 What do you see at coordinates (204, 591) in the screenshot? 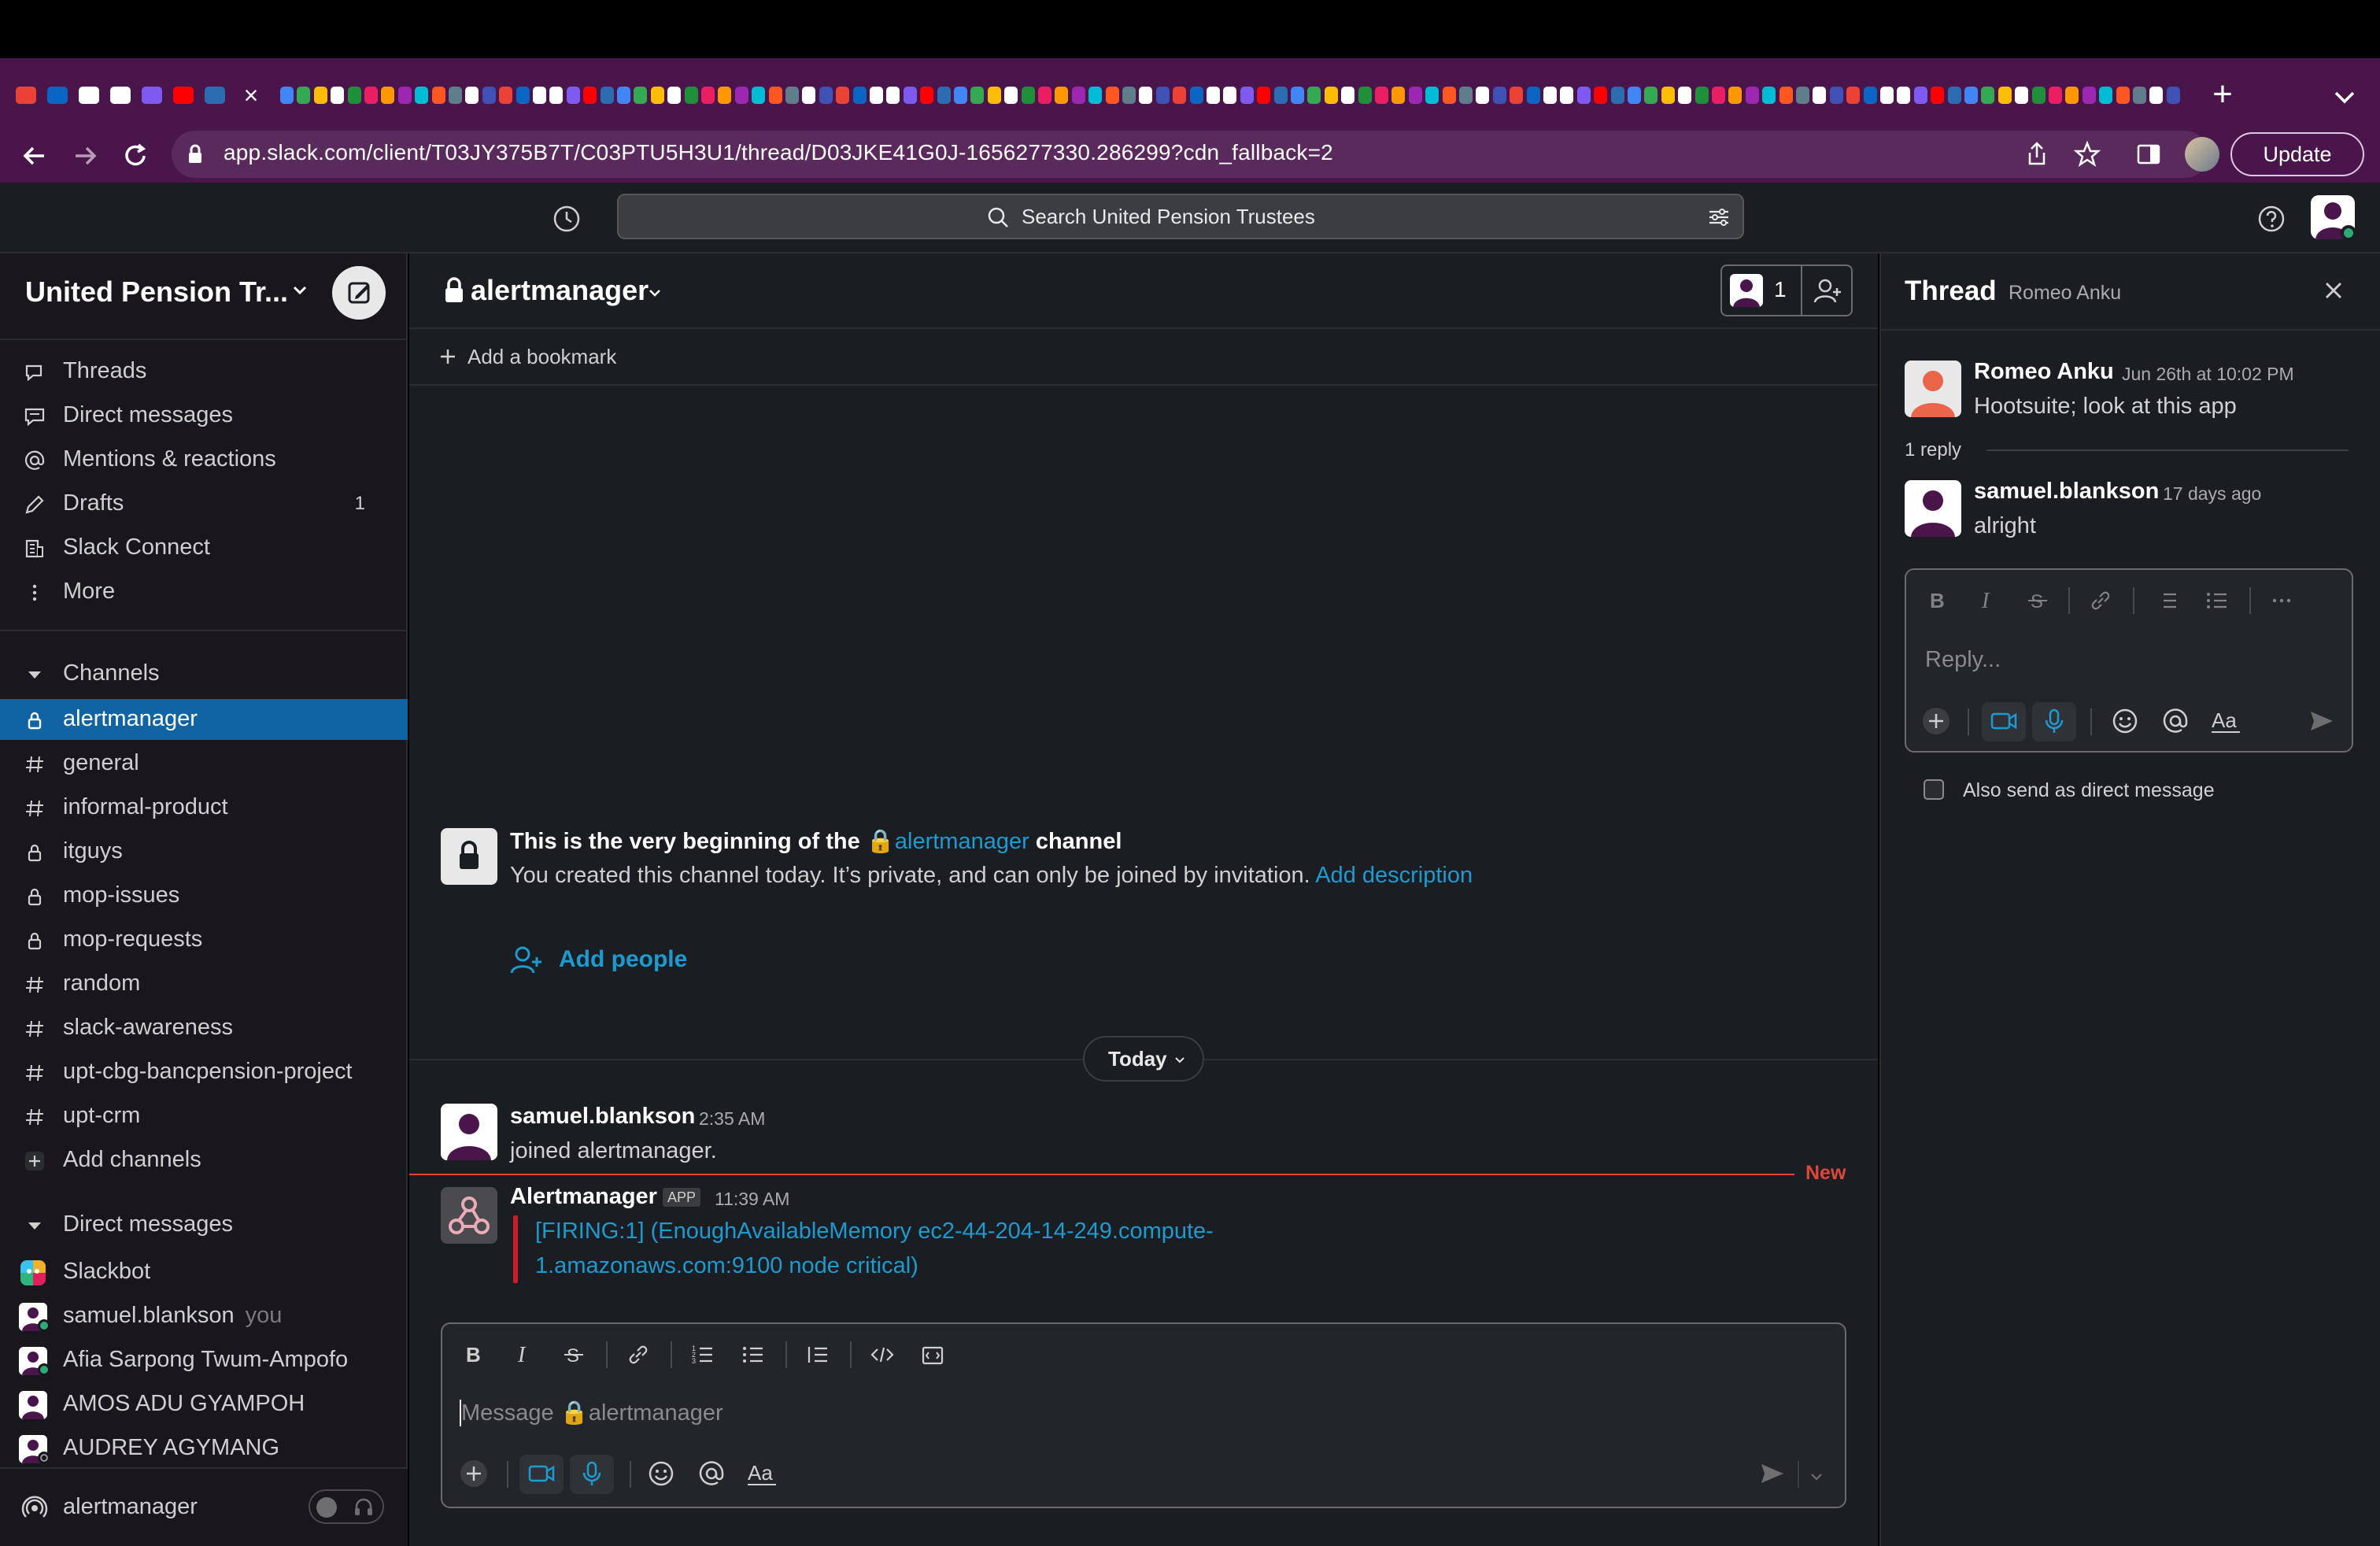
I see `sidebar-item-more: More` at bounding box center [204, 591].